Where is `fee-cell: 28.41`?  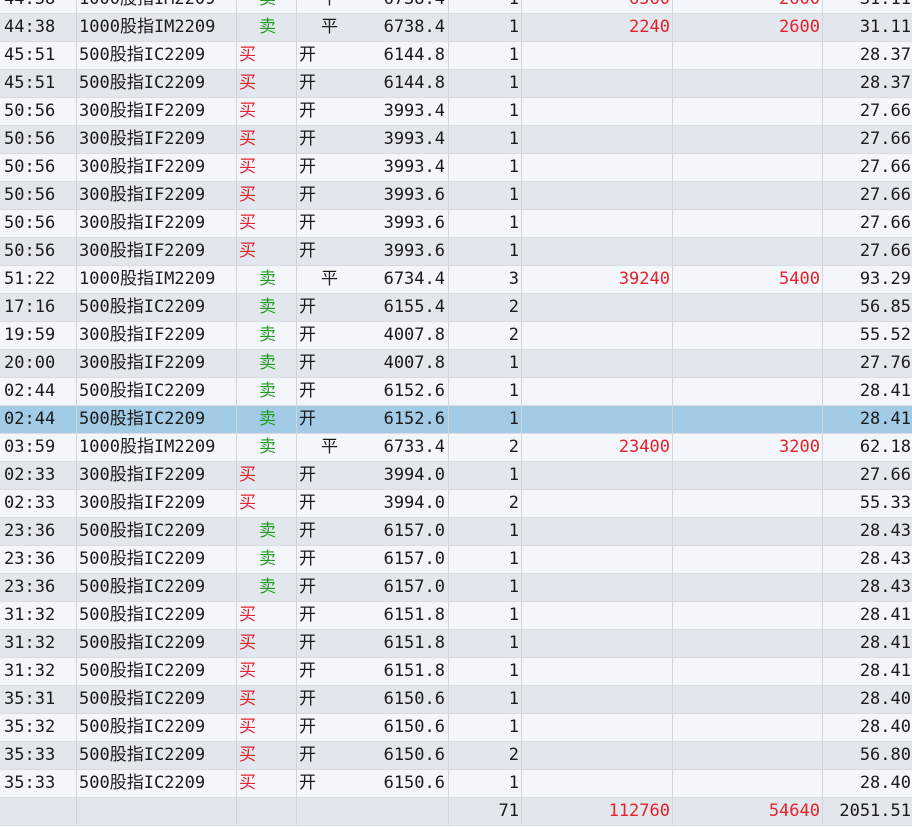 fee-cell: 28.41 is located at coordinates (885, 643).